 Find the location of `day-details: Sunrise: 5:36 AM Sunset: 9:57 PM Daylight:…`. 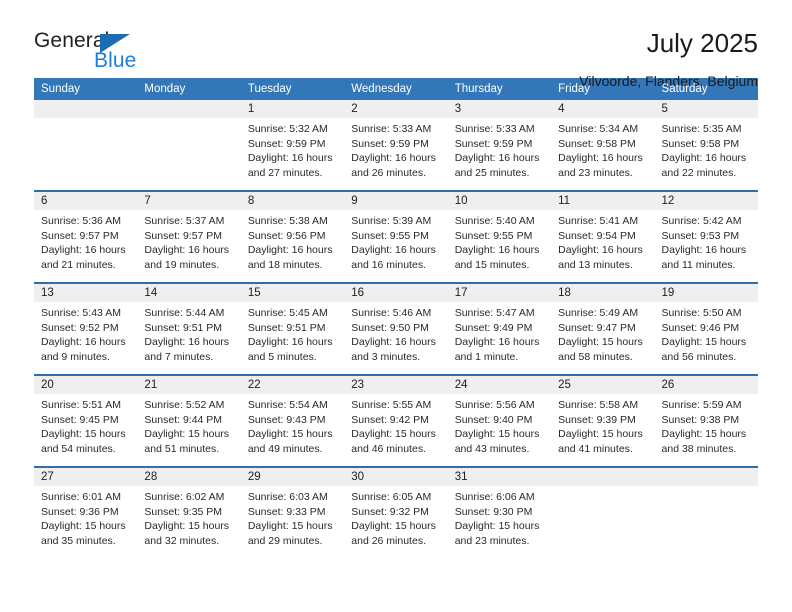

day-details: Sunrise: 5:36 AM Sunset: 9:57 PM Daylight:… is located at coordinates (85, 241).